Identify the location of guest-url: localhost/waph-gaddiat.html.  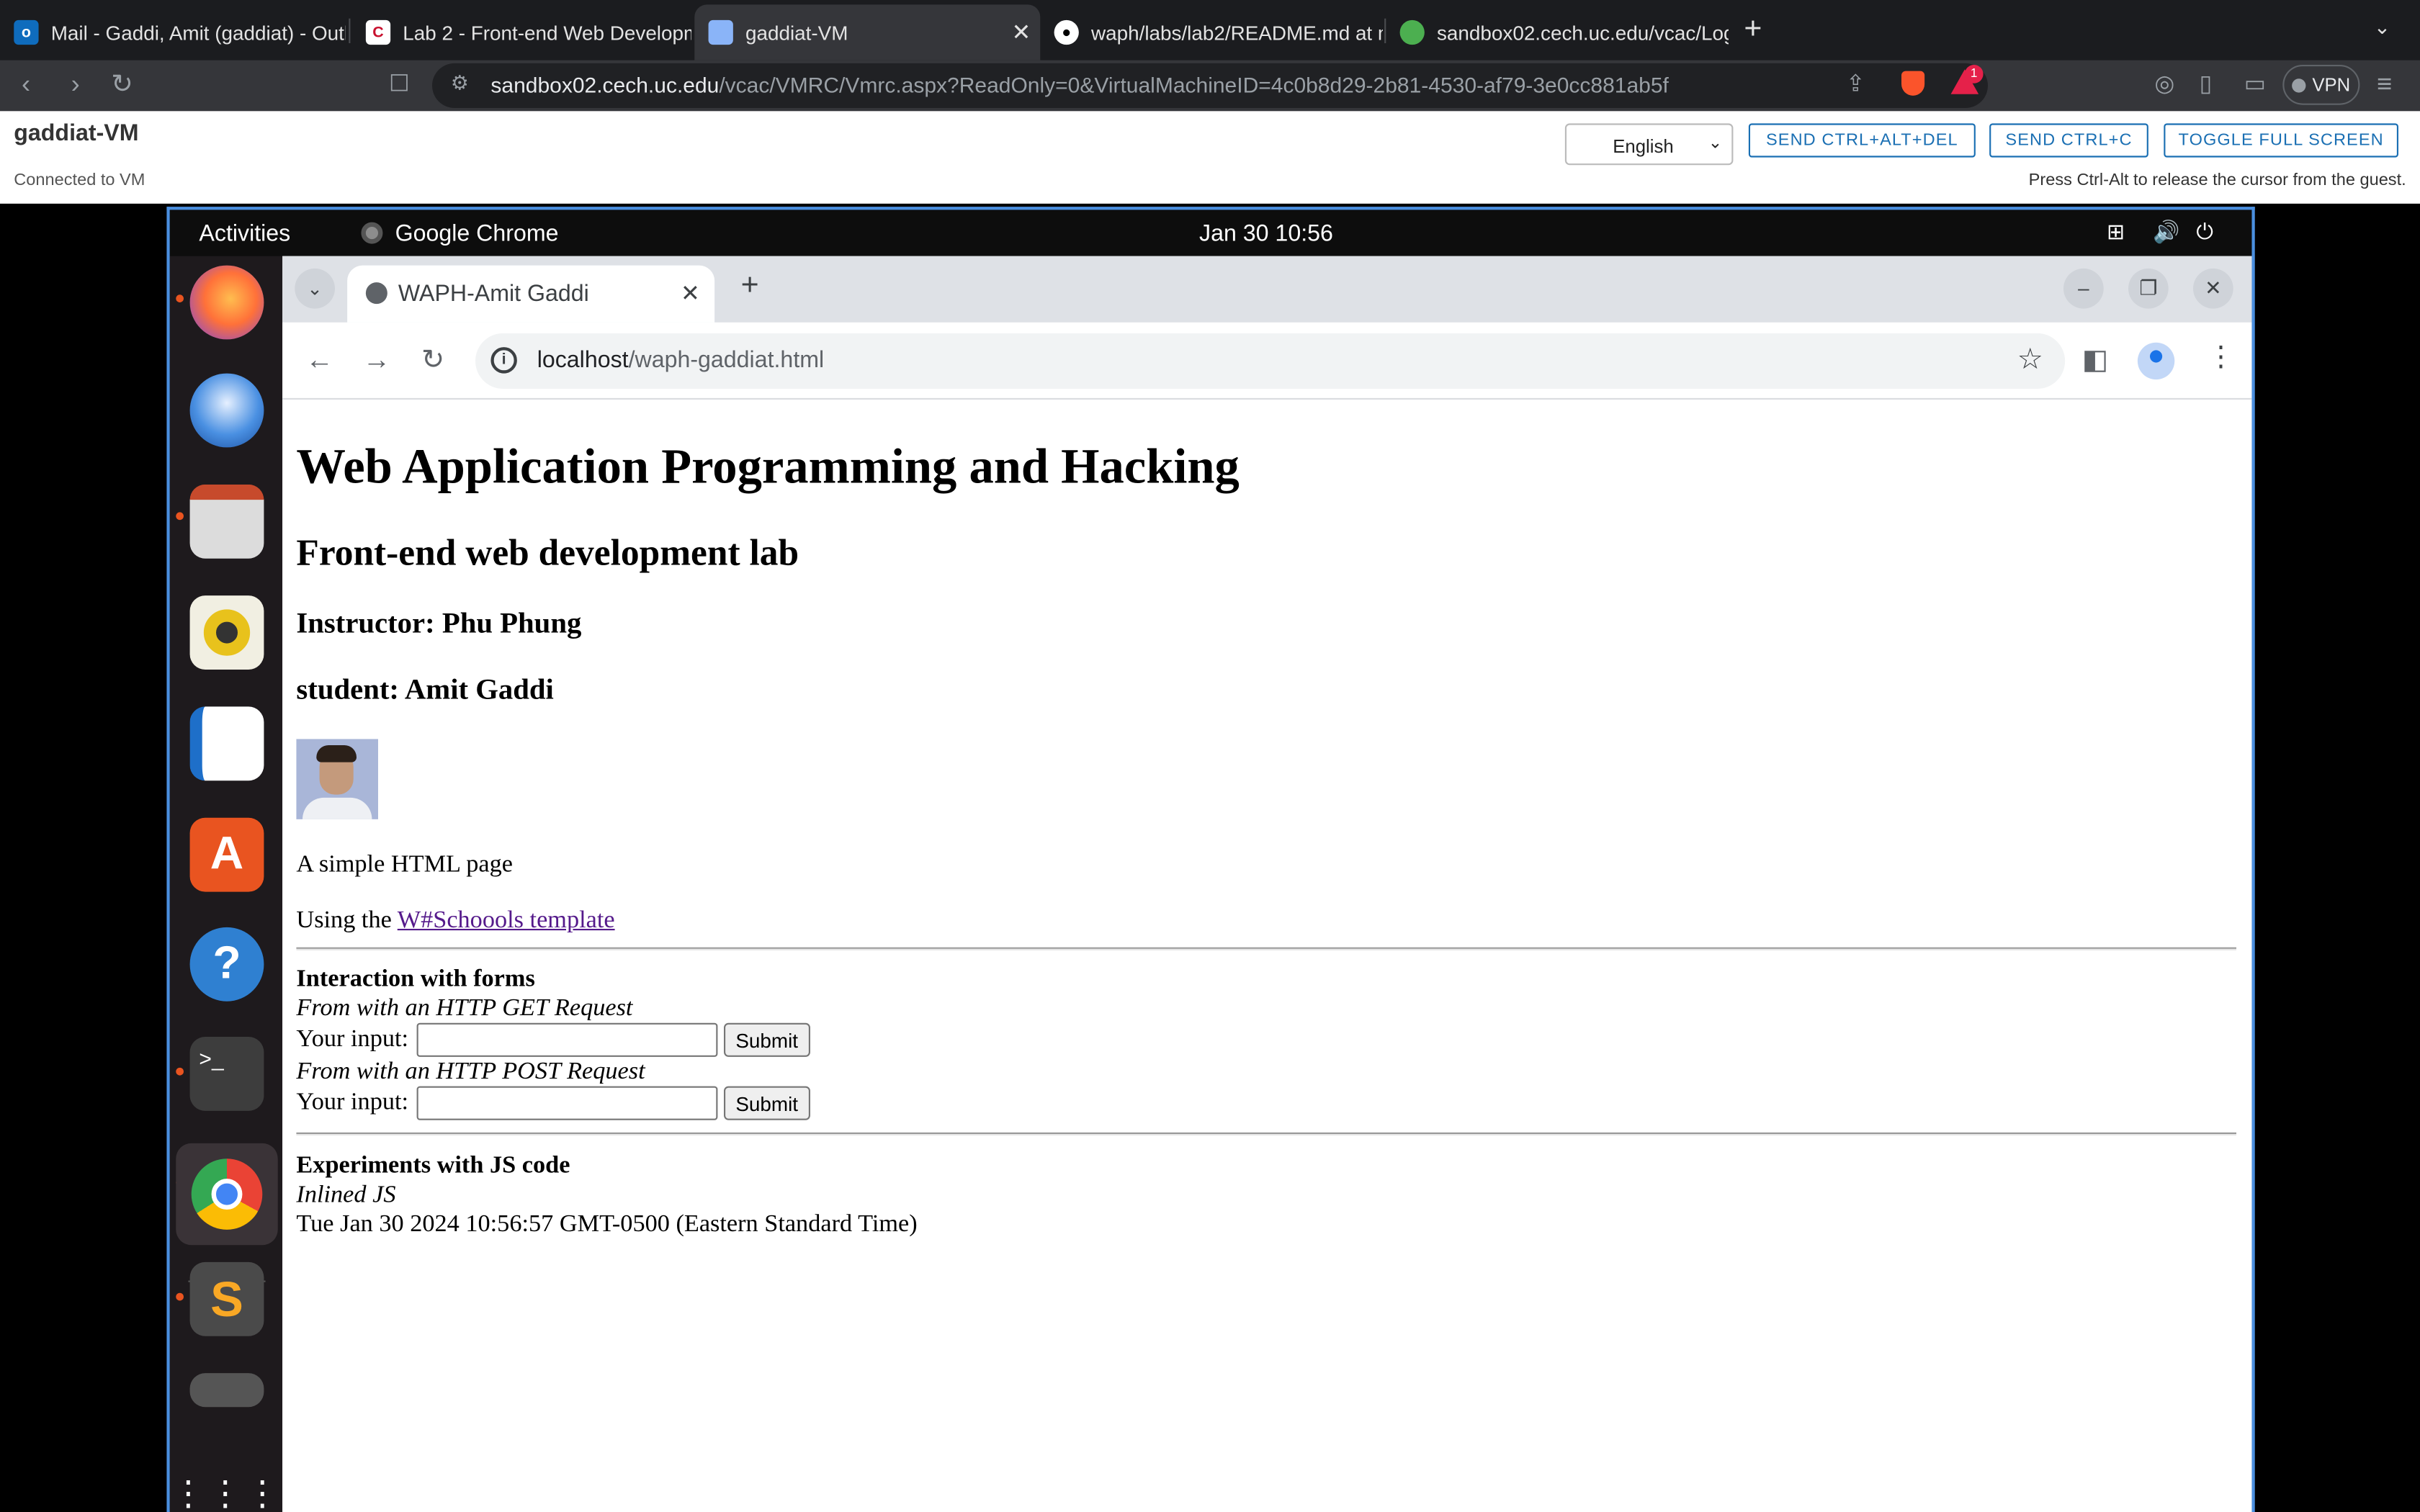
(680, 360).